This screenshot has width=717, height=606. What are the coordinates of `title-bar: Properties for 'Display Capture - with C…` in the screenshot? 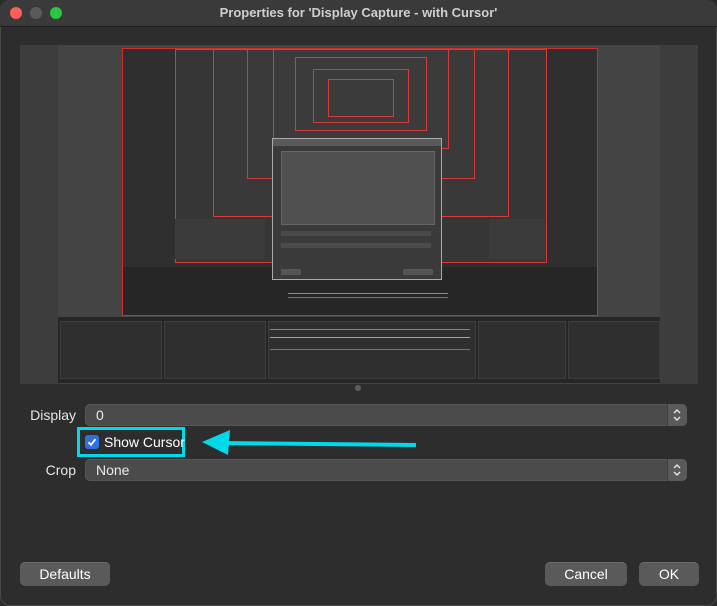 It's located at (358, 13).